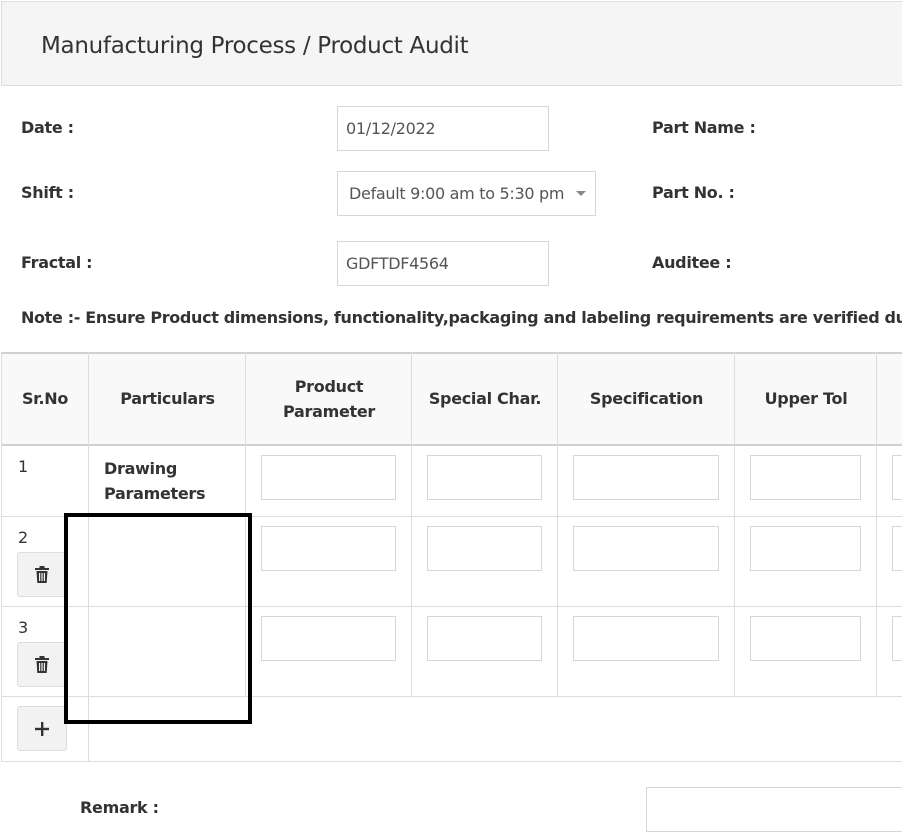 Image resolution: width=902 pixels, height=840 pixels. Describe the element at coordinates (329, 398) in the screenshot. I see `column-header-product-parameter: Product Parameter` at that location.